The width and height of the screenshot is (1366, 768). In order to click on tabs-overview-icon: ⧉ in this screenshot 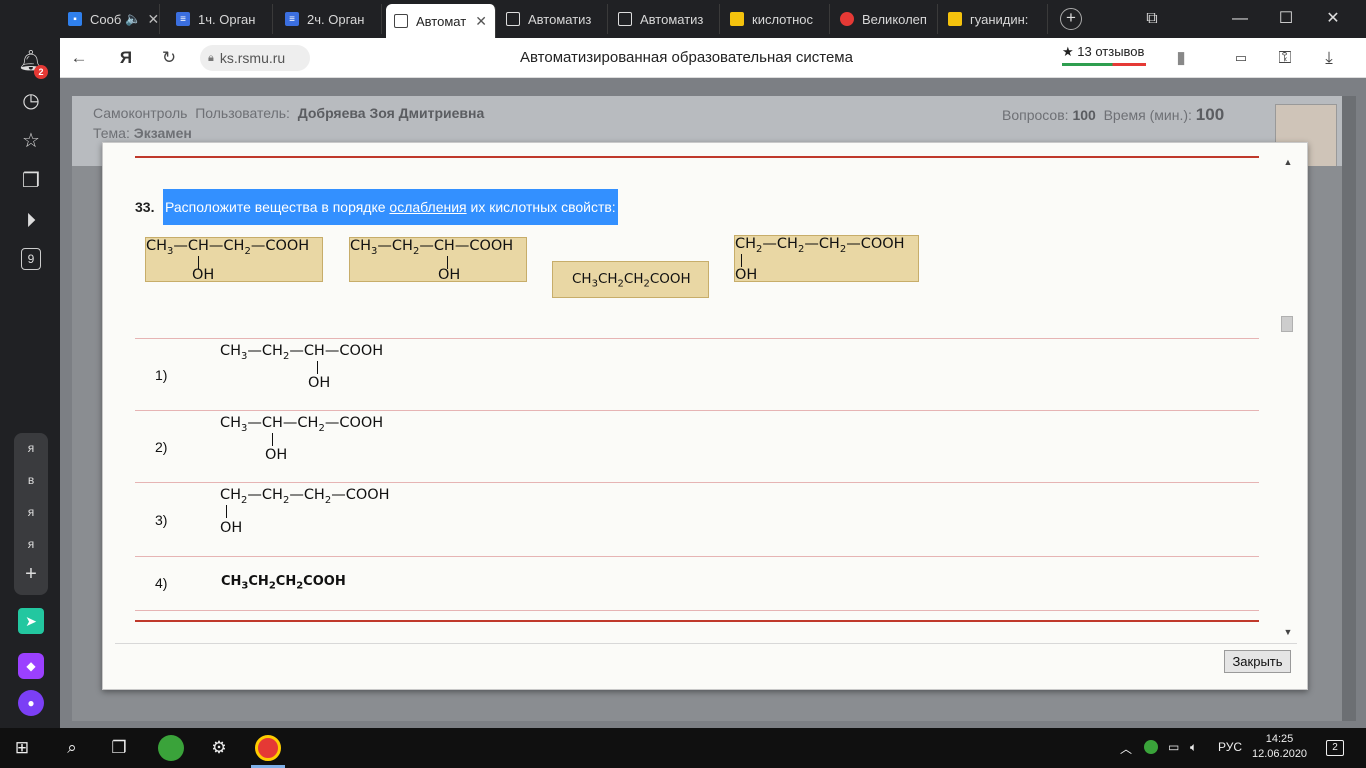, I will do `click(1152, 19)`.